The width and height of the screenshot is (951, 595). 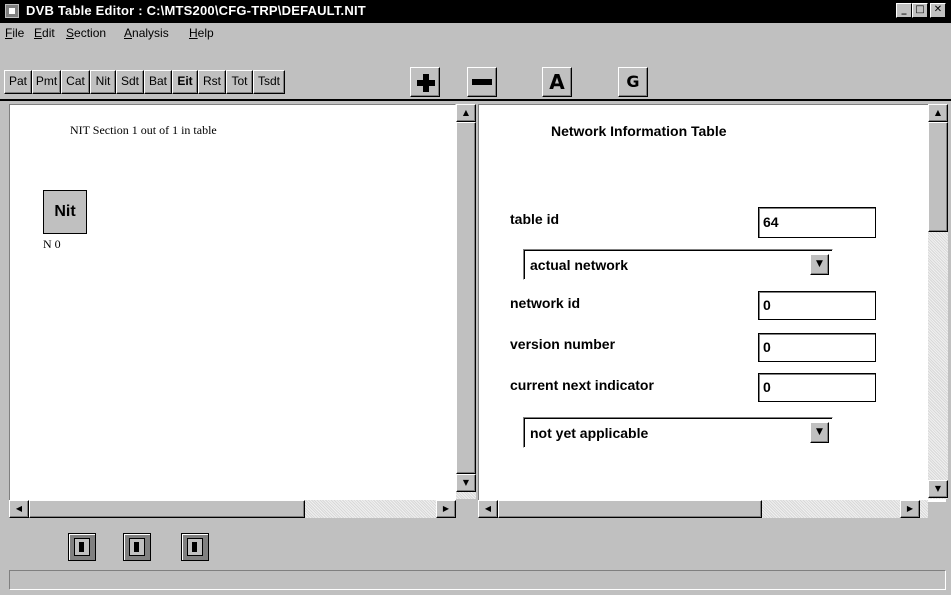 What do you see at coordinates (817, 387) in the screenshot?
I see `current-next-indicator-field: 0` at bounding box center [817, 387].